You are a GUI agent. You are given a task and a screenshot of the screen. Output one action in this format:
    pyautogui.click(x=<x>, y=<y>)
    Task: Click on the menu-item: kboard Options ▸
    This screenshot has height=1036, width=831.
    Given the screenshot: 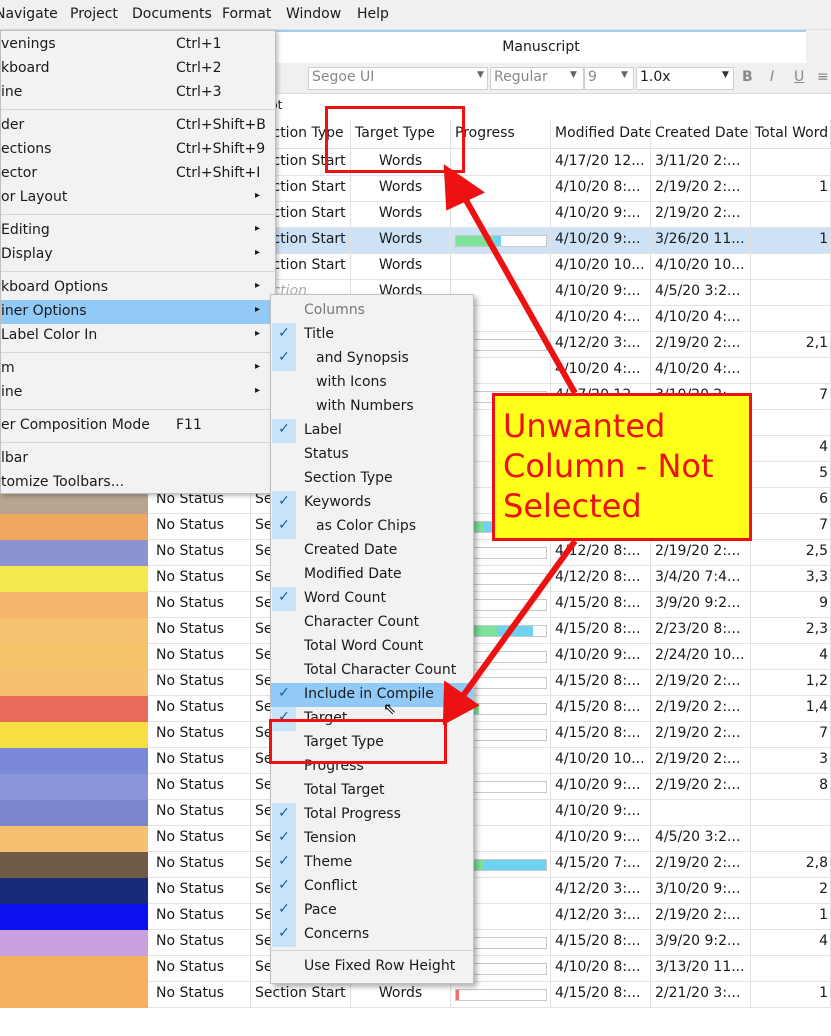 What is the action you would take?
    pyautogui.click(x=138, y=288)
    